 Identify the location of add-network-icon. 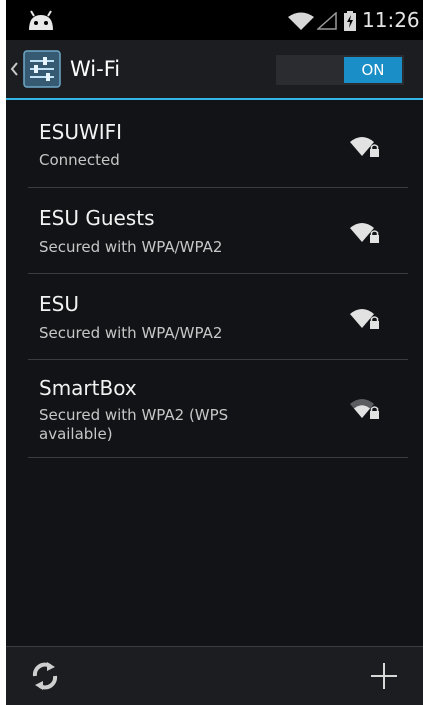
(384, 678).